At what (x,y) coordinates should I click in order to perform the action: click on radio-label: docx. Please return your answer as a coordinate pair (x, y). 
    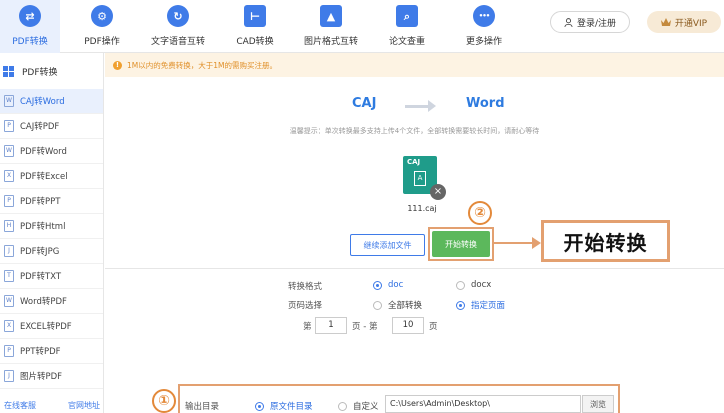
    Looking at the image, I should click on (481, 285).